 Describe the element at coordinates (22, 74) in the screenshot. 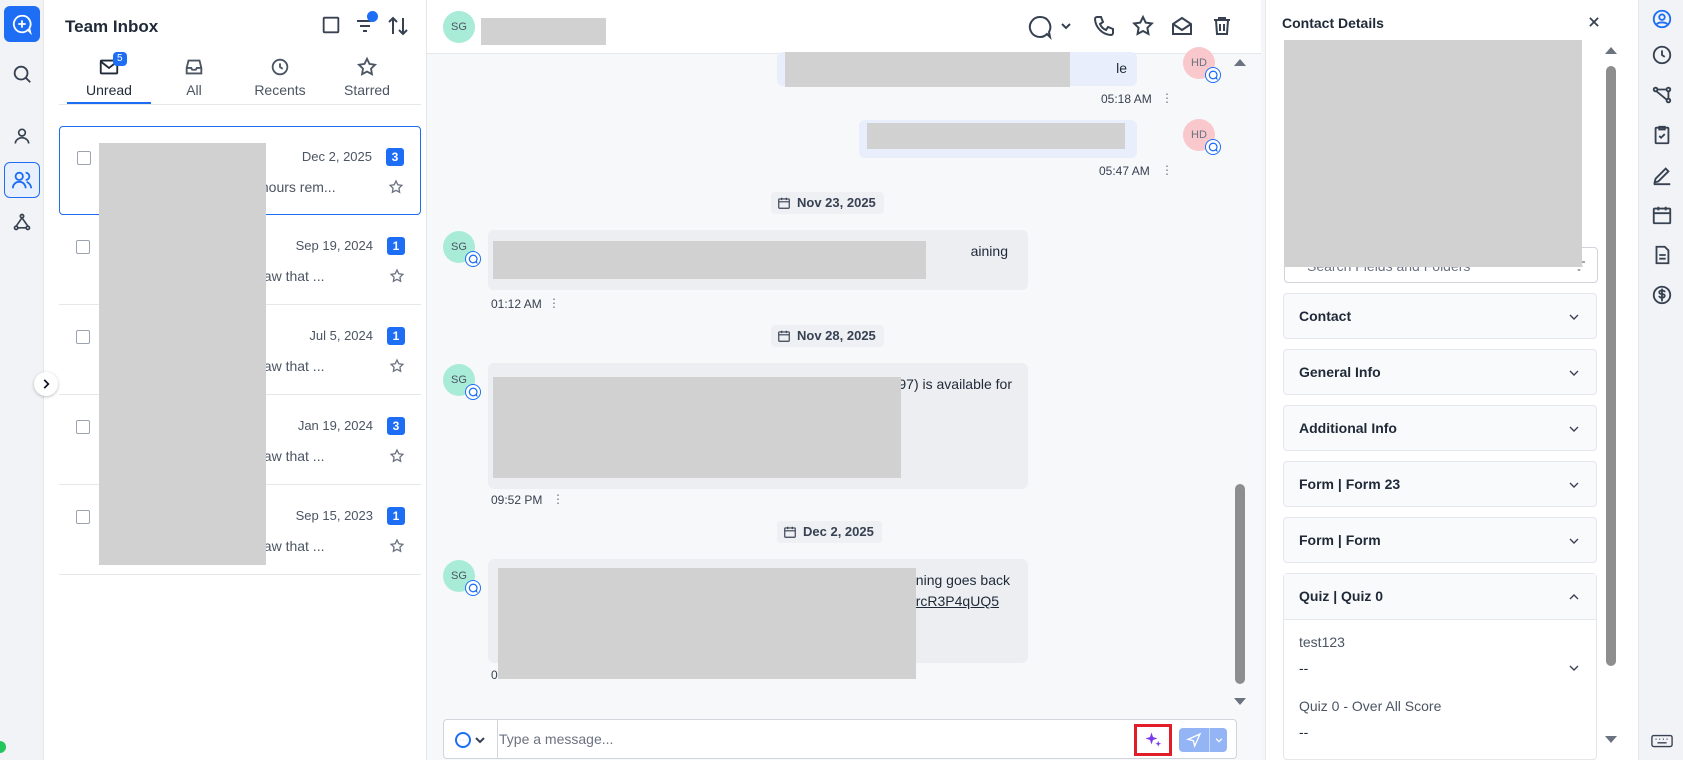

I see `search-icon` at that location.